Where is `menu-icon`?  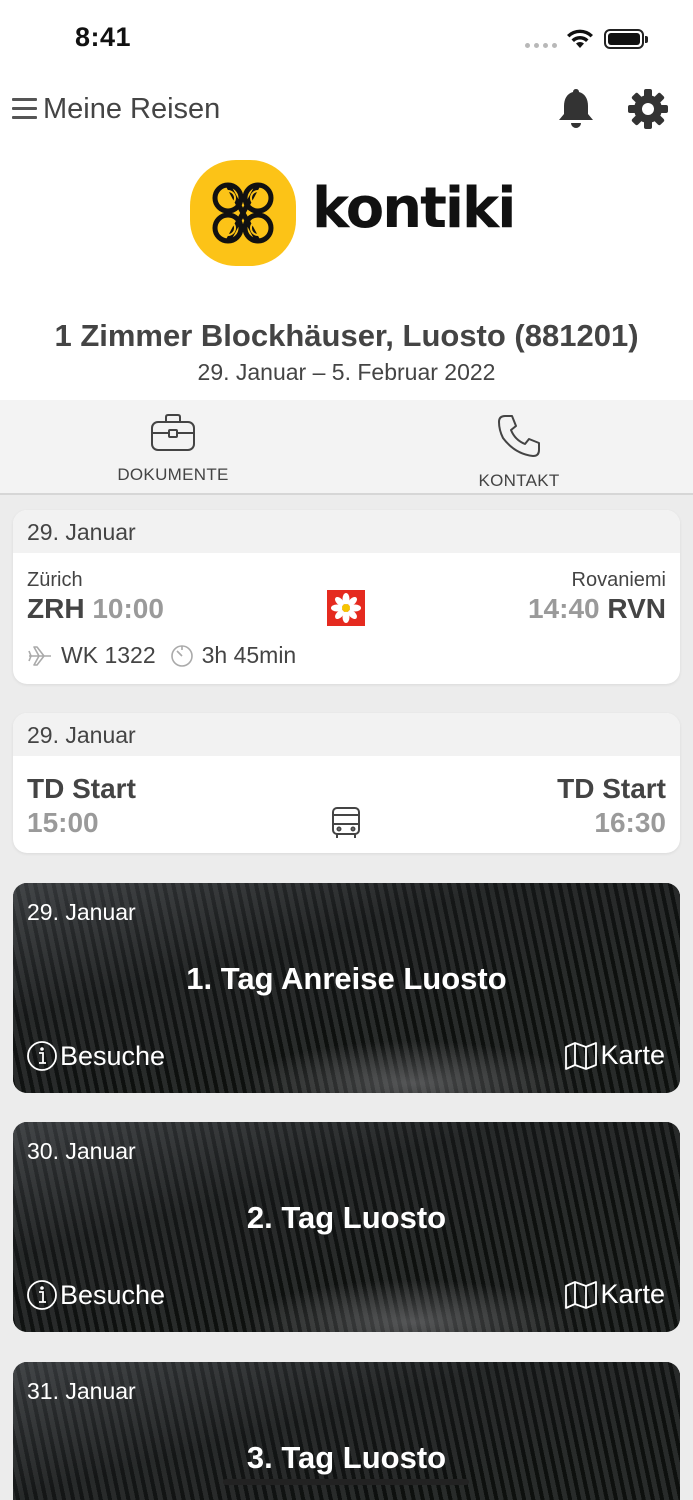 menu-icon is located at coordinates (24, 109).